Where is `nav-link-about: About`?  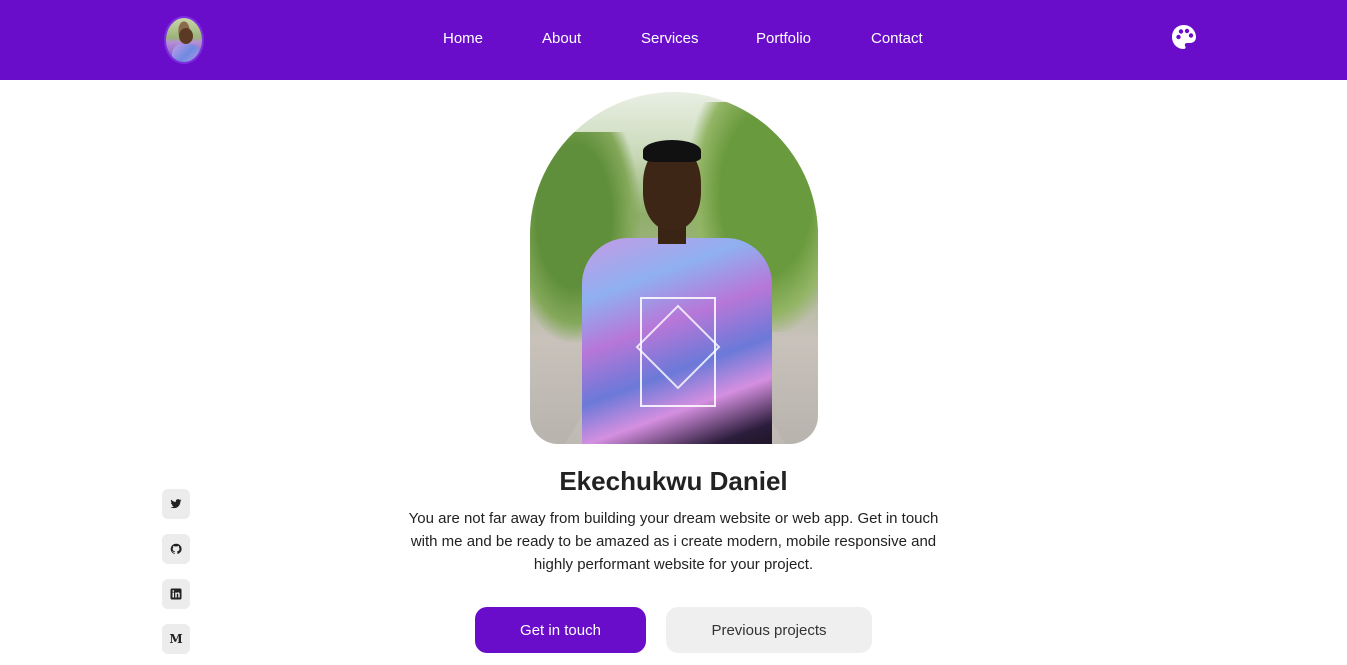
nav-link-about: About is located at coordinates (561, 38).